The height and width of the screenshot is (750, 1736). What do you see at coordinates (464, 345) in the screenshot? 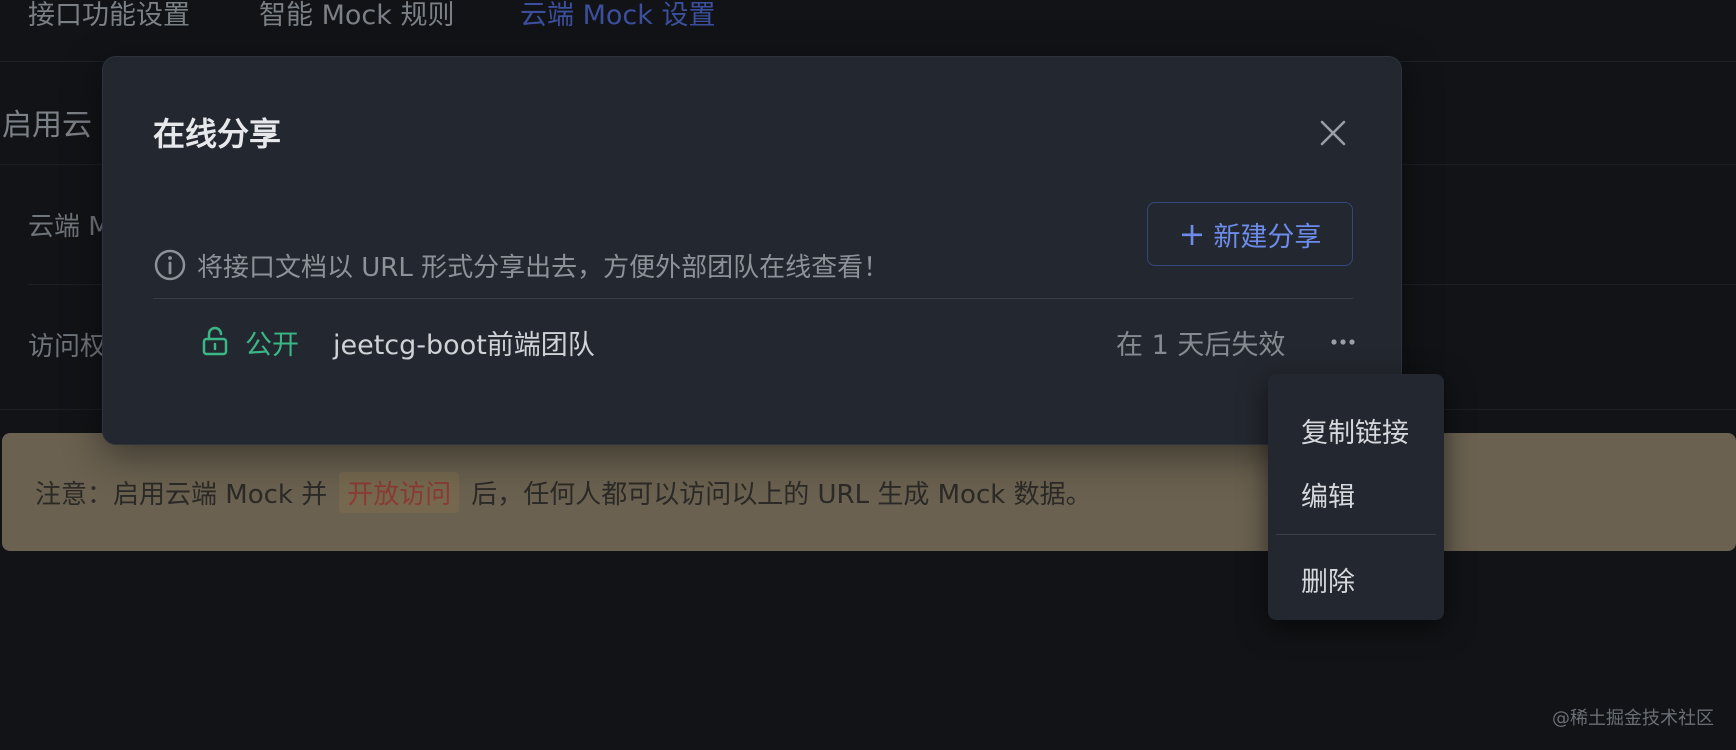
I see `share-name: jeetcg-boot前端团队` at bounding box center [464, 345].